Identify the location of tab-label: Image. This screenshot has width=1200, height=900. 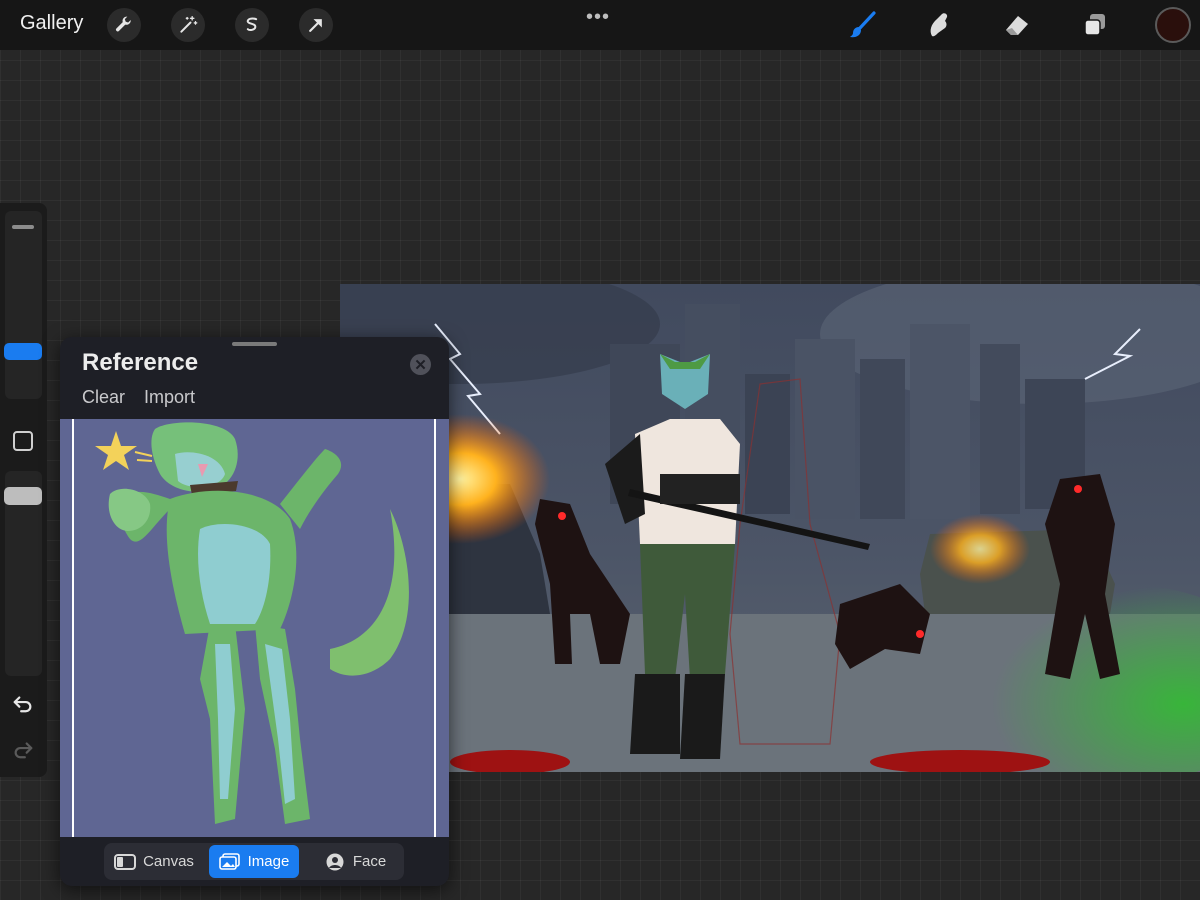
(268, 861).